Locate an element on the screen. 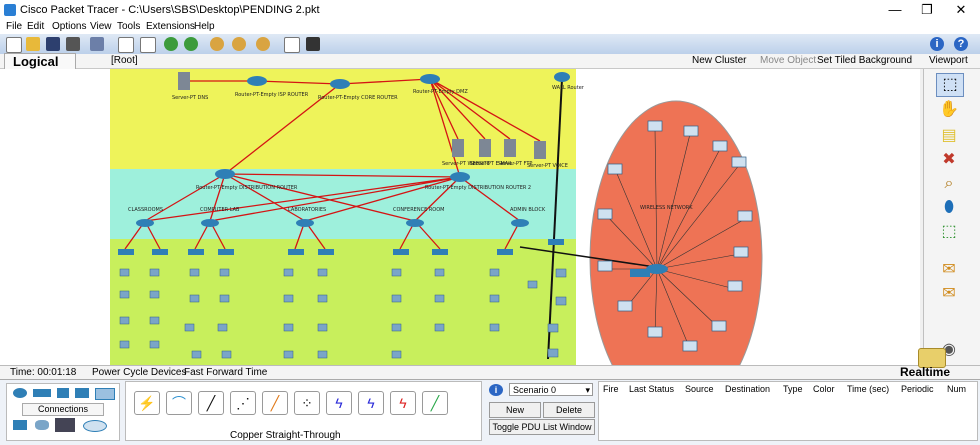  admin-block-router is located at coordinates (520, 223).